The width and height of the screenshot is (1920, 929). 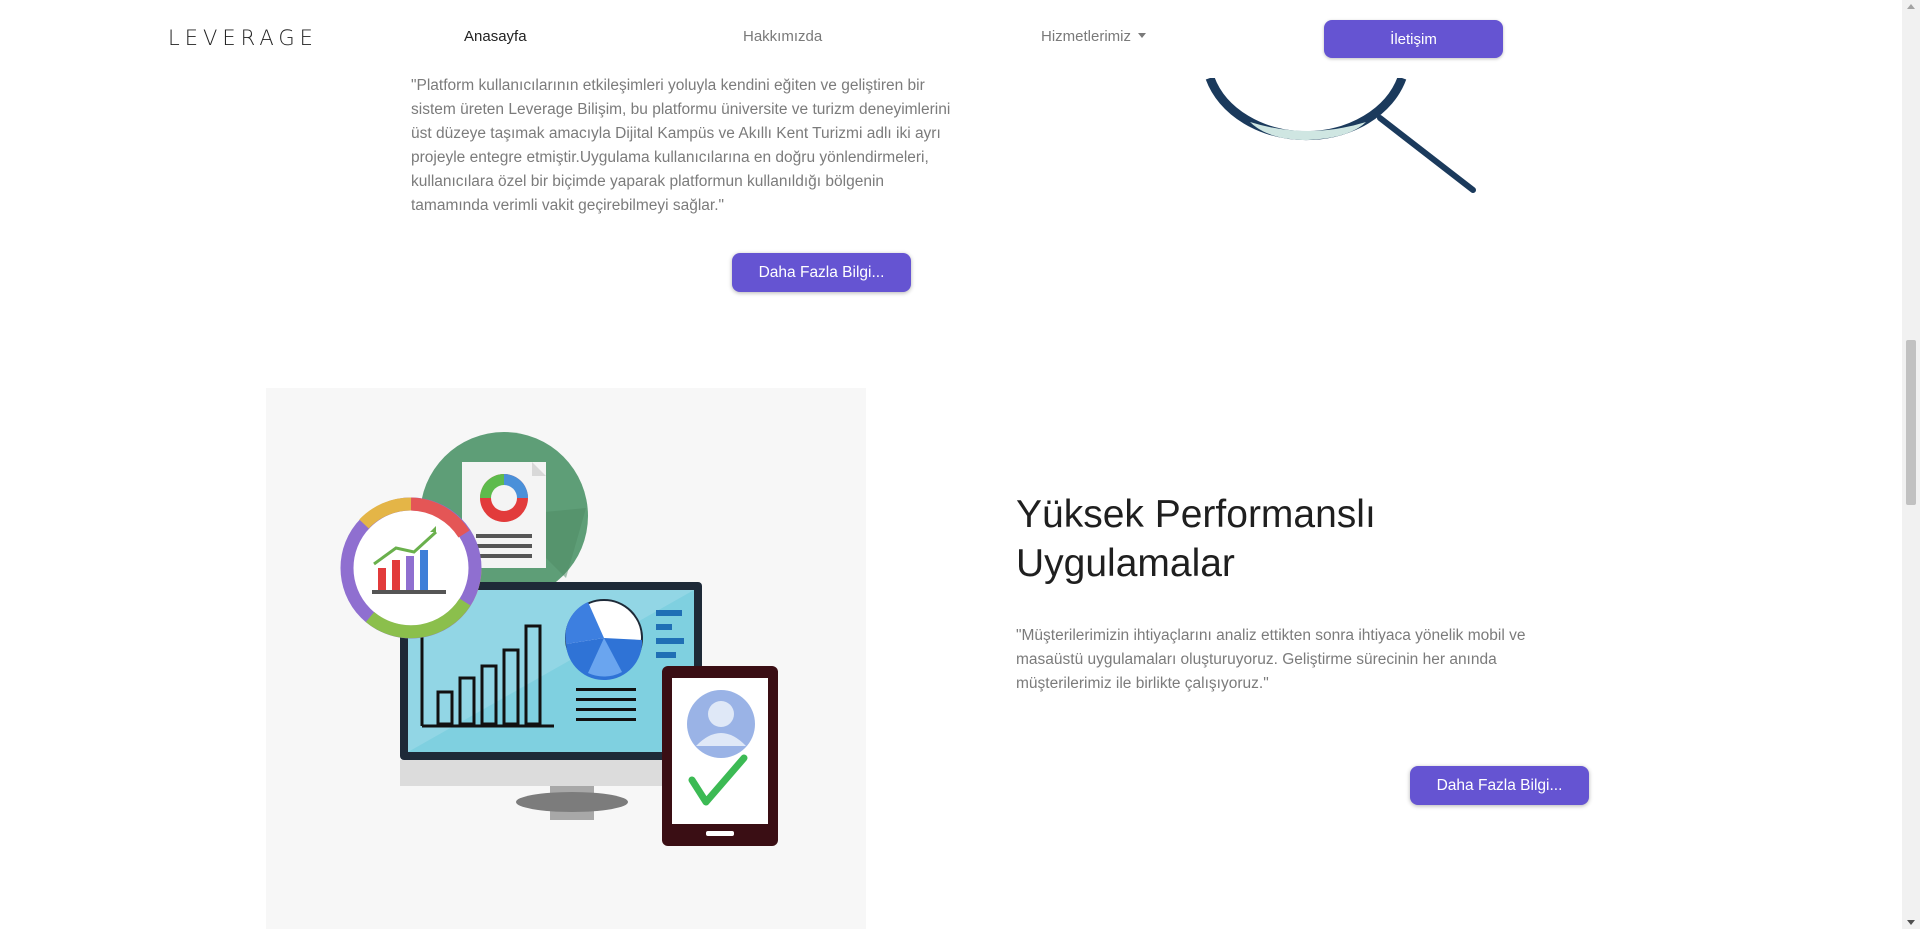 What do you see at coordinates (782, 36) in the screenshot?
I see `nav-about-link: Hakkımızda` at bounding box center [782, 36].